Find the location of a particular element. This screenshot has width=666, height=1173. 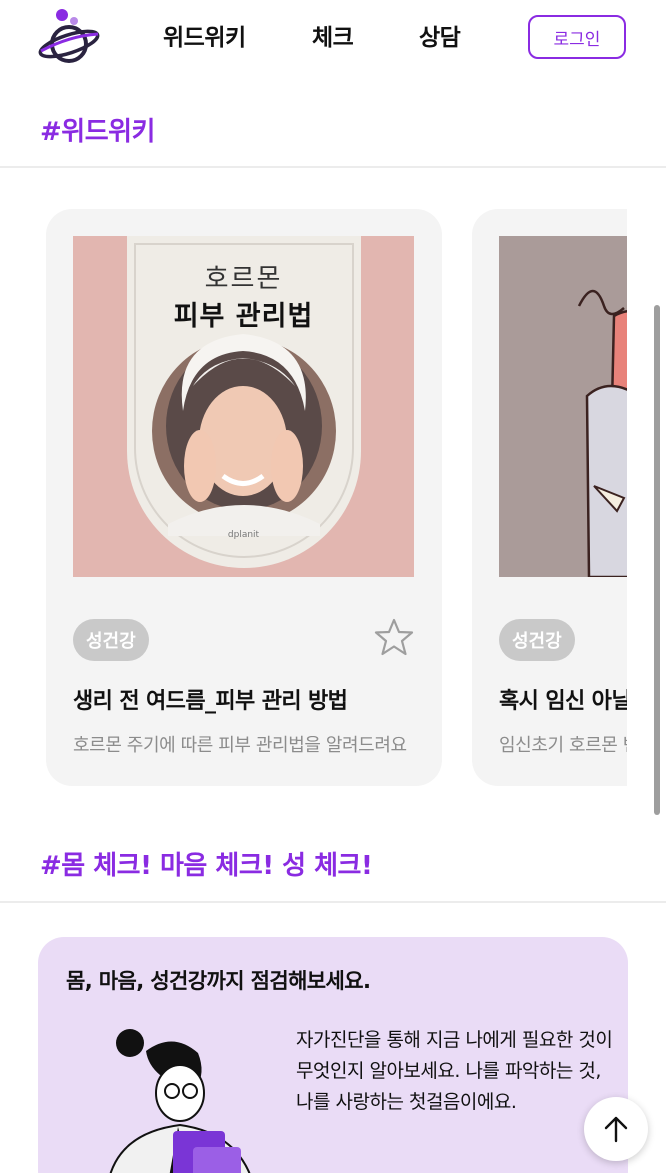

card-thumbnail is located at coordinates (563, 406).